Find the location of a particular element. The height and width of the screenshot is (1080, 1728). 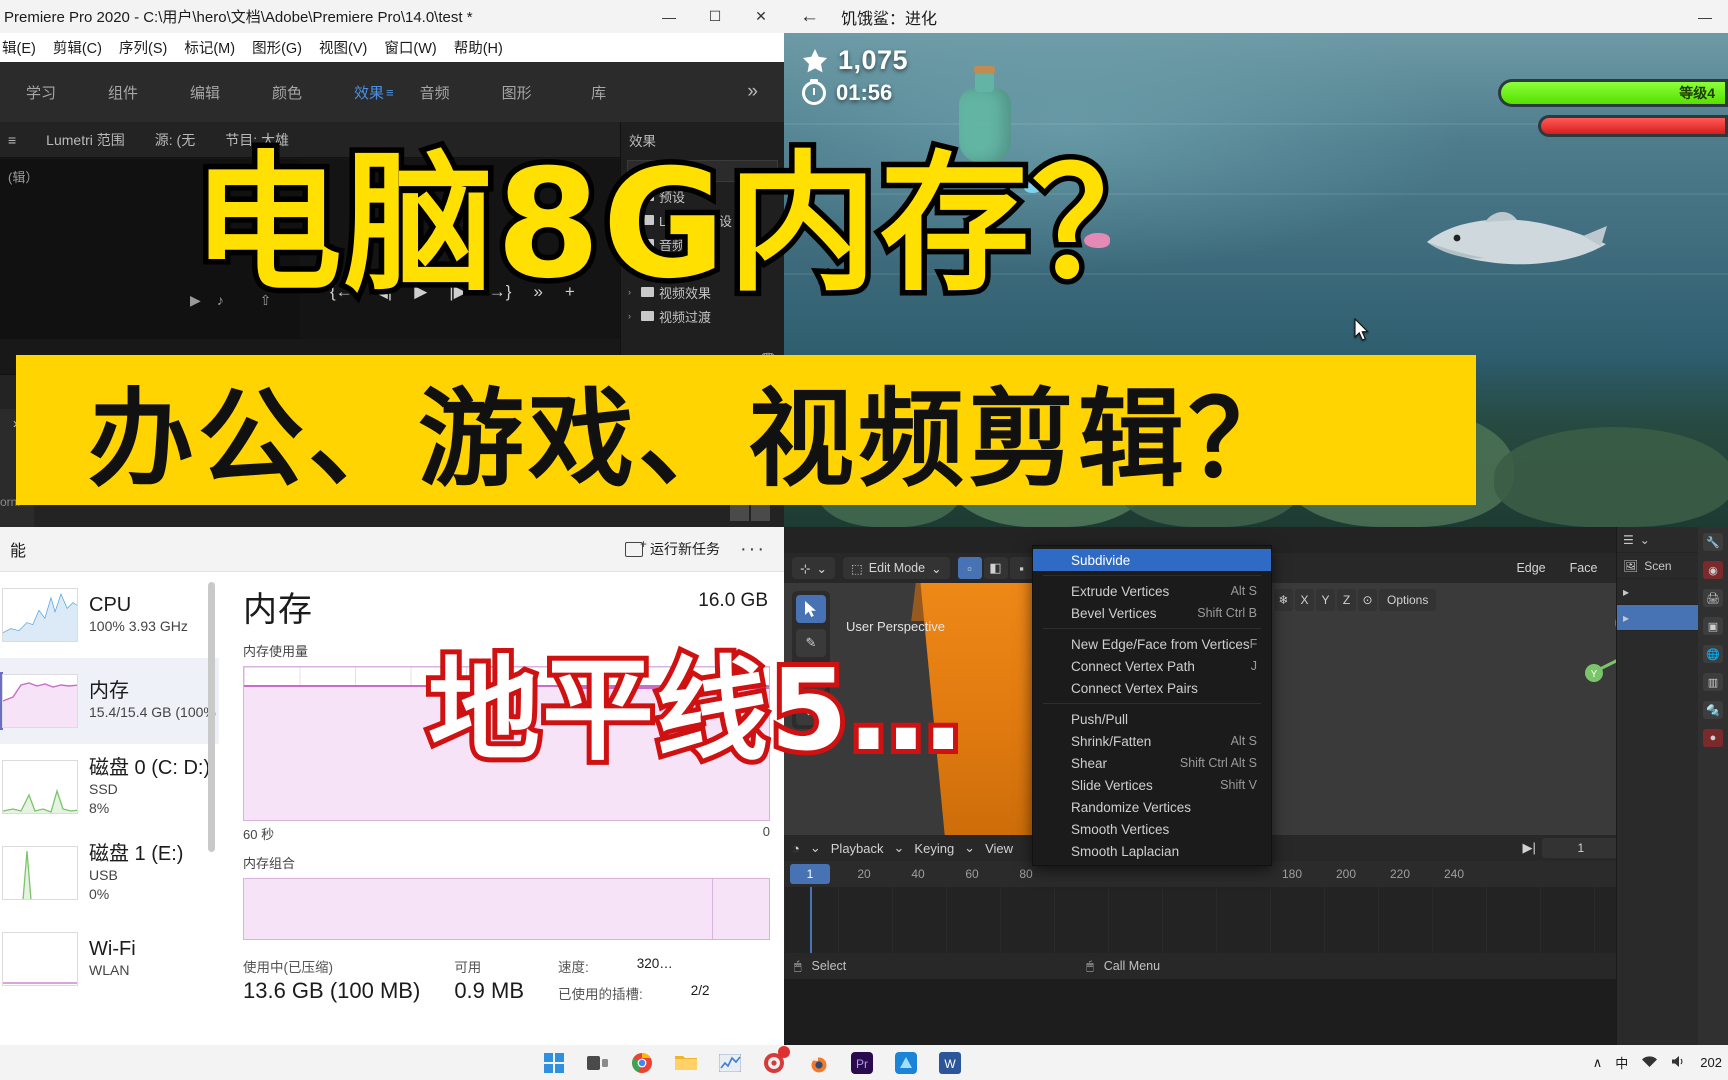

menu-keying: Keying is located at coordinates (934, 848).